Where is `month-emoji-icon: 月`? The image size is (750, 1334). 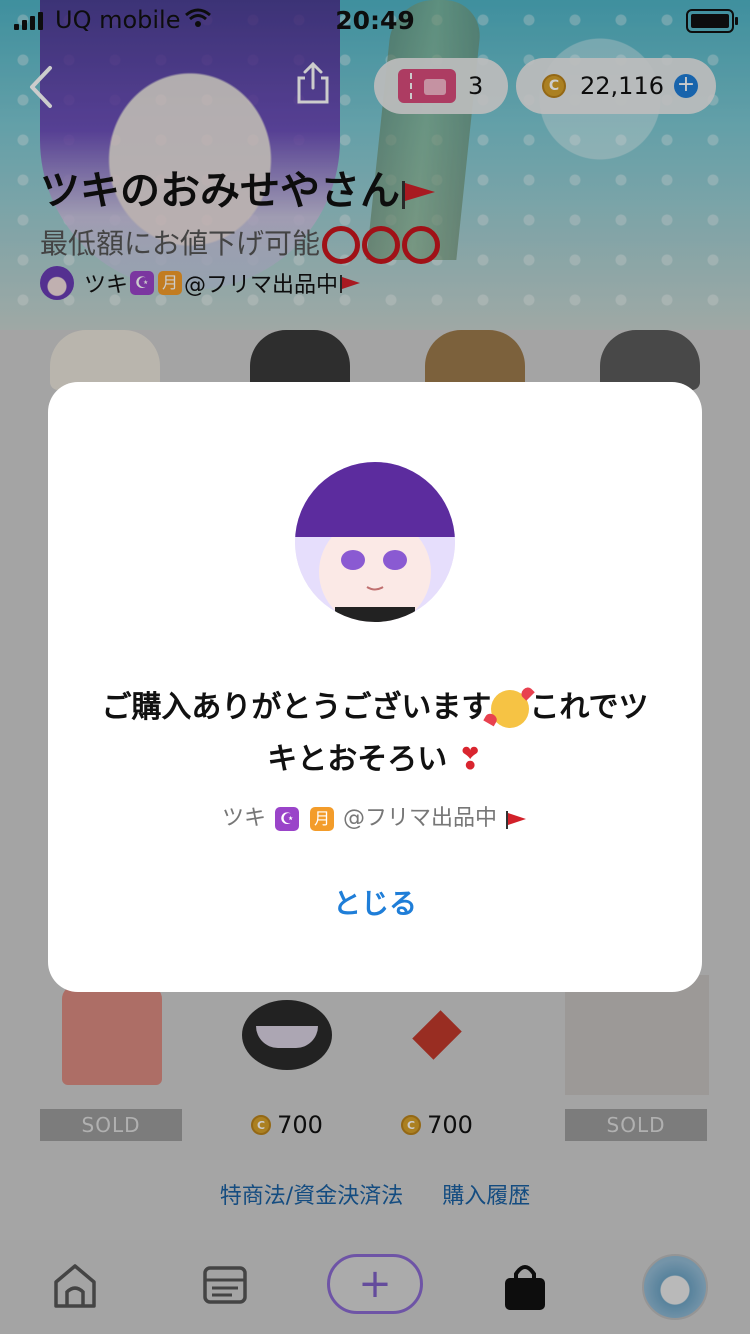 month-emoji-icon: 月 is located at coordinates (322, 819).